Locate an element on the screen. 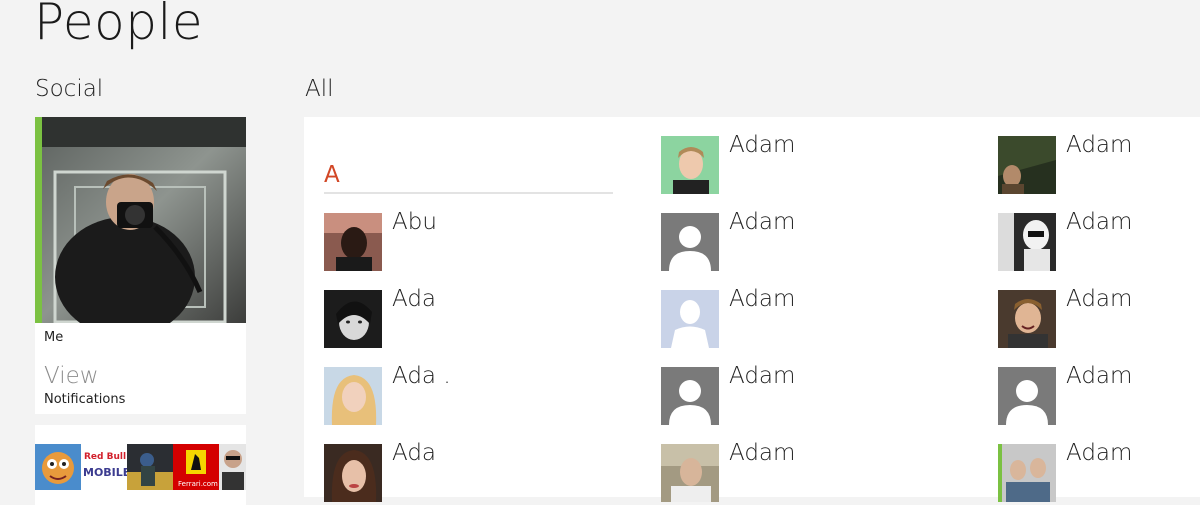  social-feed-tile: Red Bull MOBILE Ferrari.com is located at coordinates (140, 465).